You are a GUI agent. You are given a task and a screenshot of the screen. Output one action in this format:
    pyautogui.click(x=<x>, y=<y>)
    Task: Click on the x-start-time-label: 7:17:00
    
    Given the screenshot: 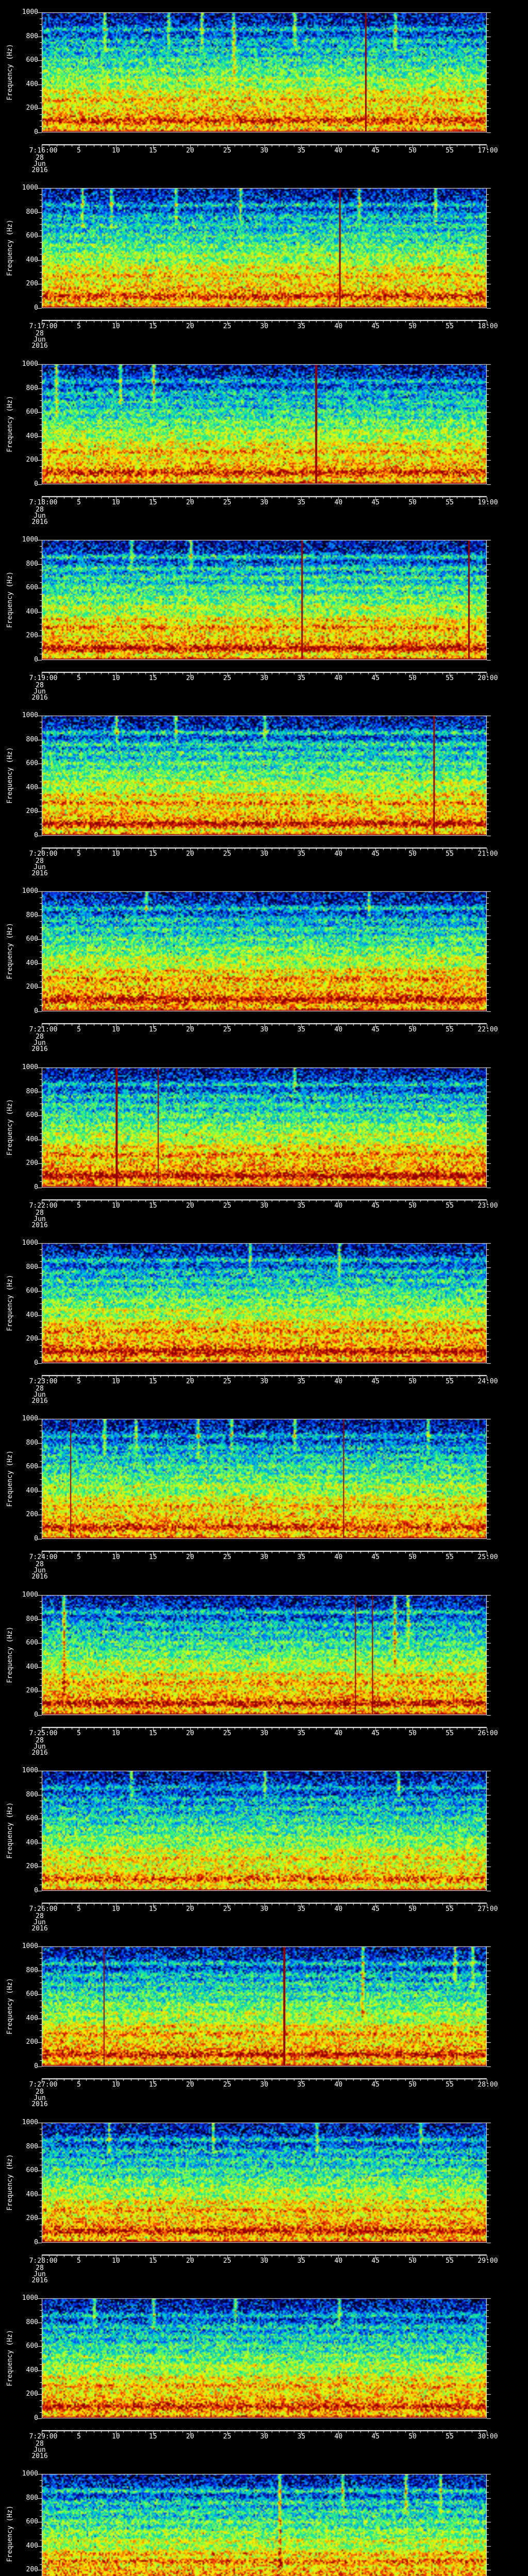 What is the action you would take?
    pyautogui.click(x=43, y=326)
    